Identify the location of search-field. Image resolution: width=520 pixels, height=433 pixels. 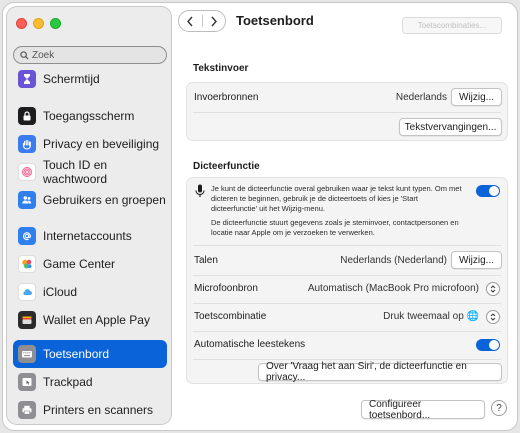
(90, 55).